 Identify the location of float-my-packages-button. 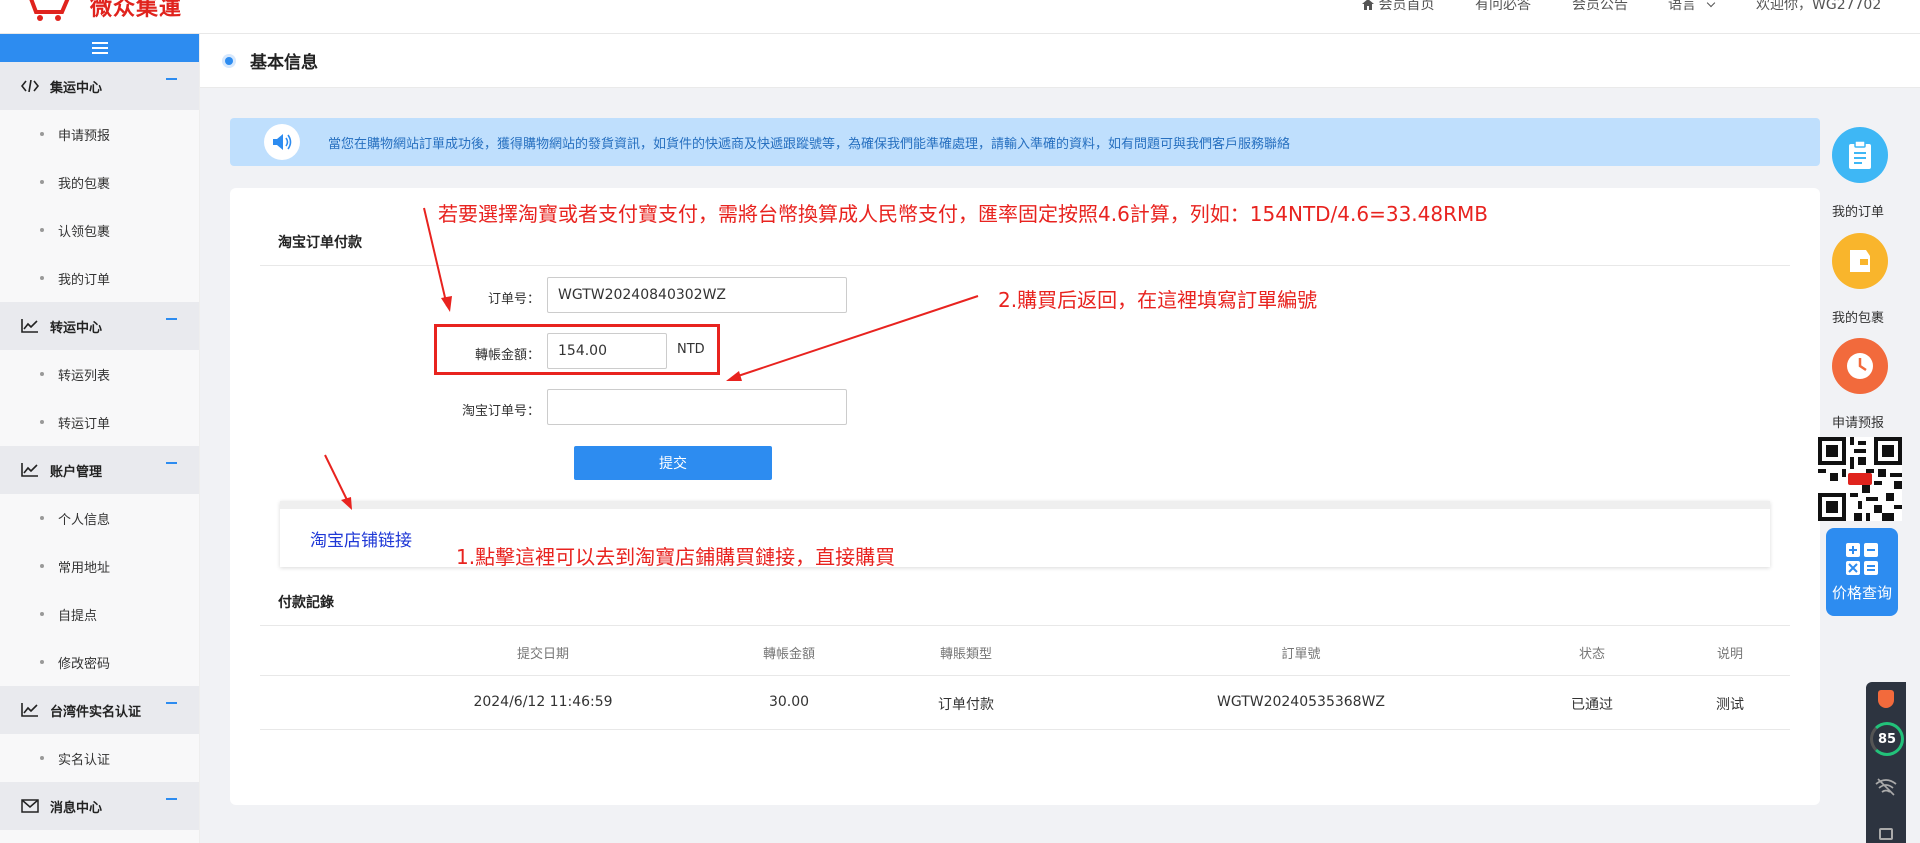
(1860, 261).